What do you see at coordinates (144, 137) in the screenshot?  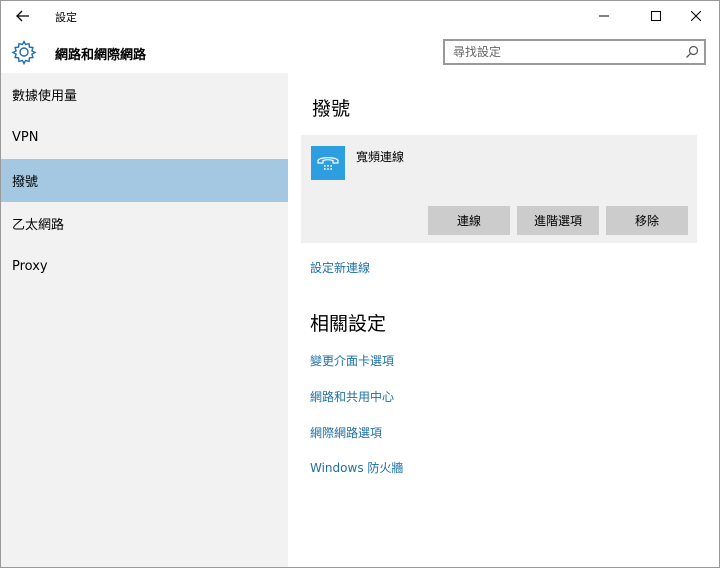 I see `sidebar-item-vpn: VPN` at bounding box center [144, 137].